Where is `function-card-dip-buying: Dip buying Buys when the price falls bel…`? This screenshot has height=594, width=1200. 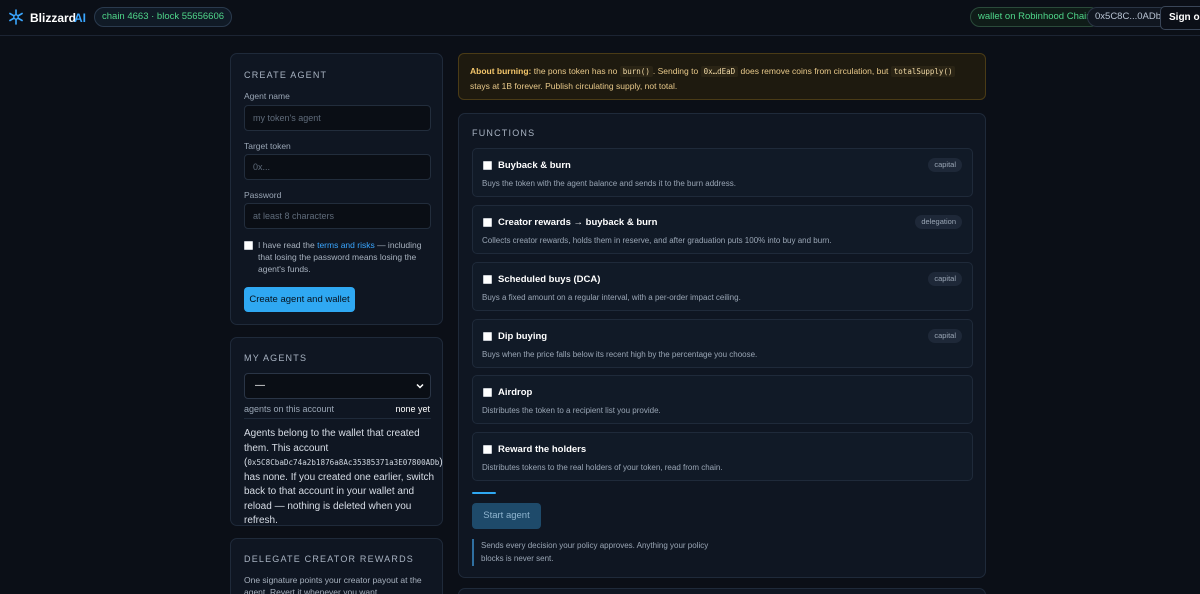
function-card-dip-buying: Dip buying Buys when the price falls bel… is located at coordinates (722, 343).